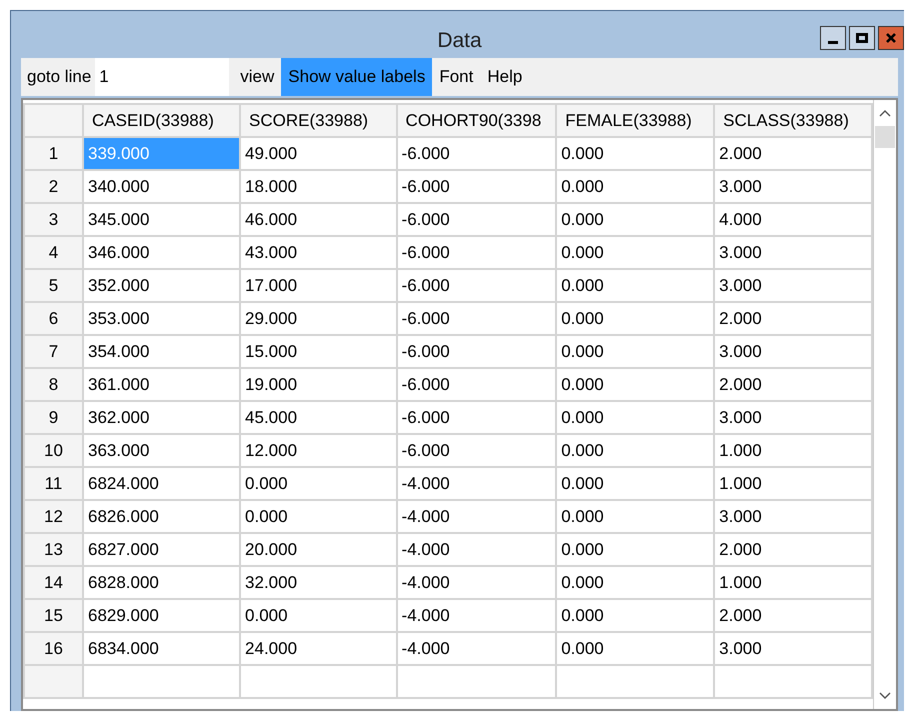 This screenshot has width=906, height=713. What do you see at coordinates (318, 351) in the screenshot?
I see `table-cell: 15.000` at bounding box center [318, 351].